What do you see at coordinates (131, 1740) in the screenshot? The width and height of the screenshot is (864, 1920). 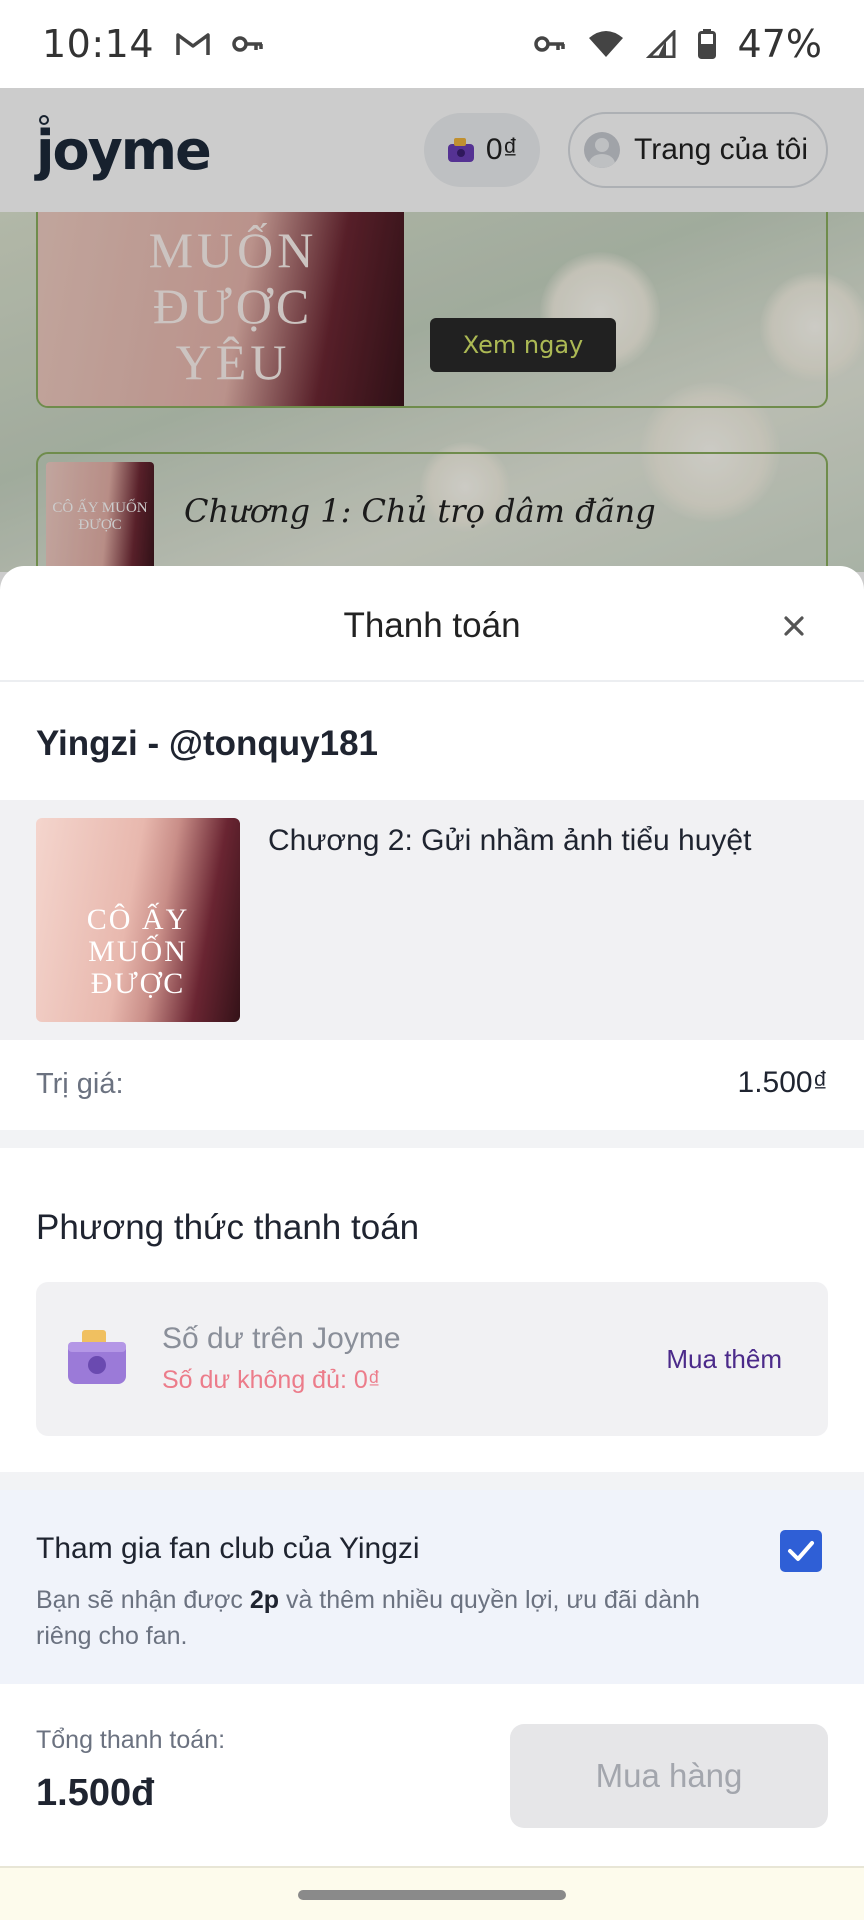 I see `total-label: Tổng thanh toán:` at bounding box center [131, 1740].